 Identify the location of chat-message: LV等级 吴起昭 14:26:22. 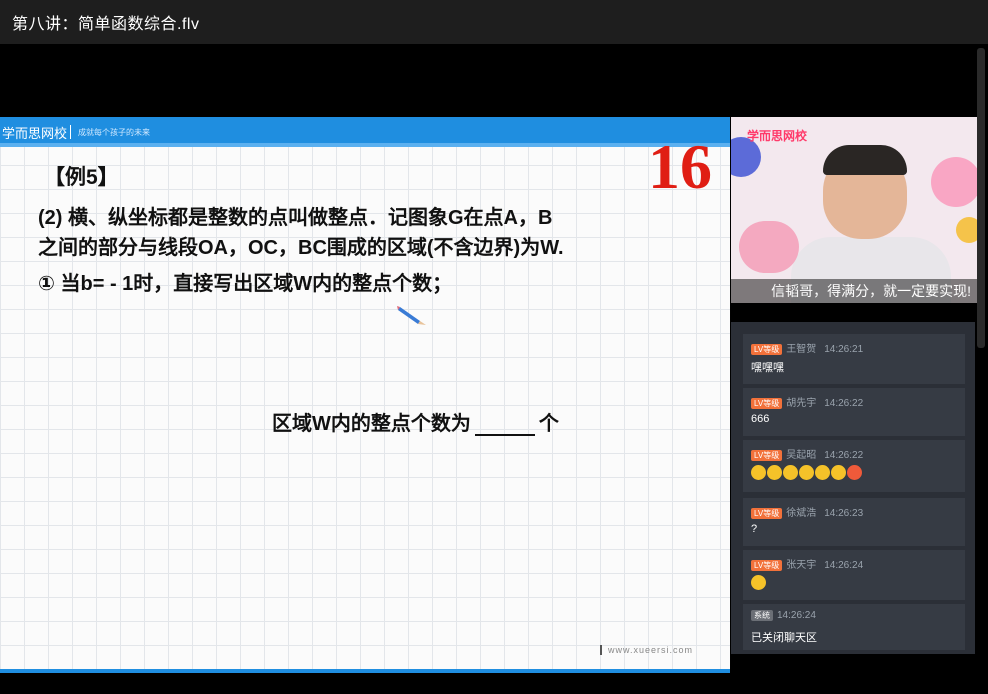
(854, 466).